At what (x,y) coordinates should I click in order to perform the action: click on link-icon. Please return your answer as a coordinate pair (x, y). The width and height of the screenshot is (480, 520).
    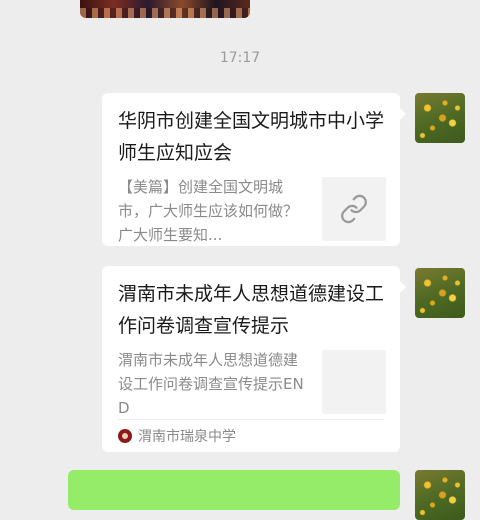
    Looking at the image, I should click on (354, 209).